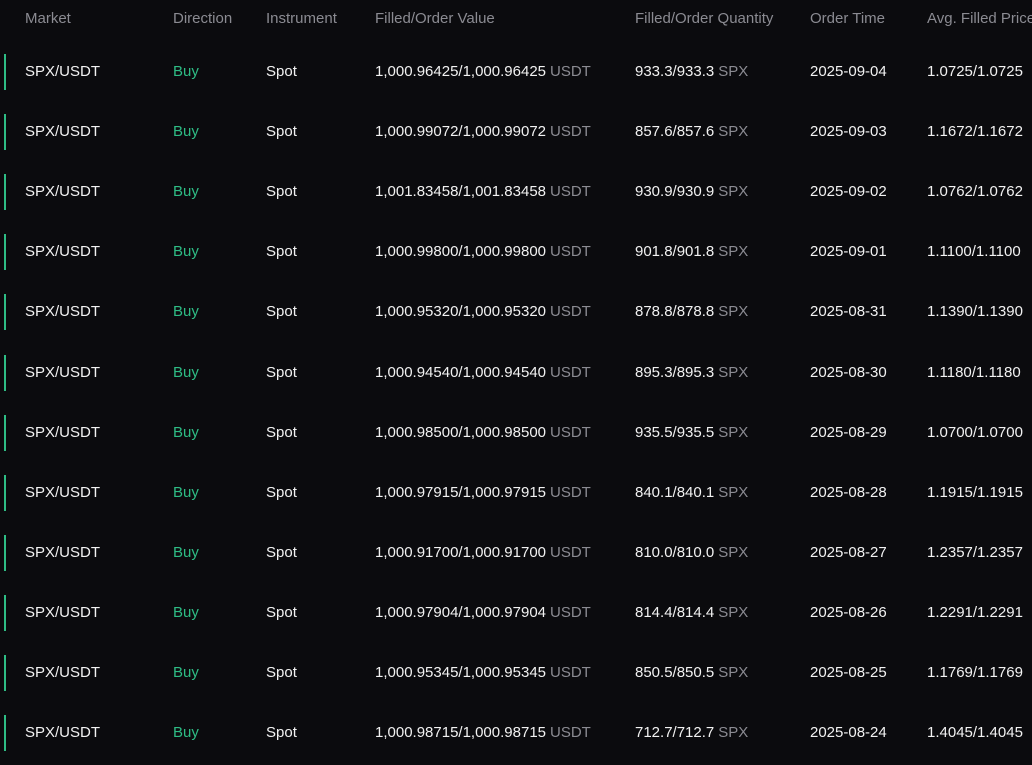 This screenshot has width=1032, height=765. What do you see at coordinates (483, 613) in the screenshot?
I see `cell-filled-order-value: 1,000.97904/1,000.97904 USDT` at bounding box center [483, 613].